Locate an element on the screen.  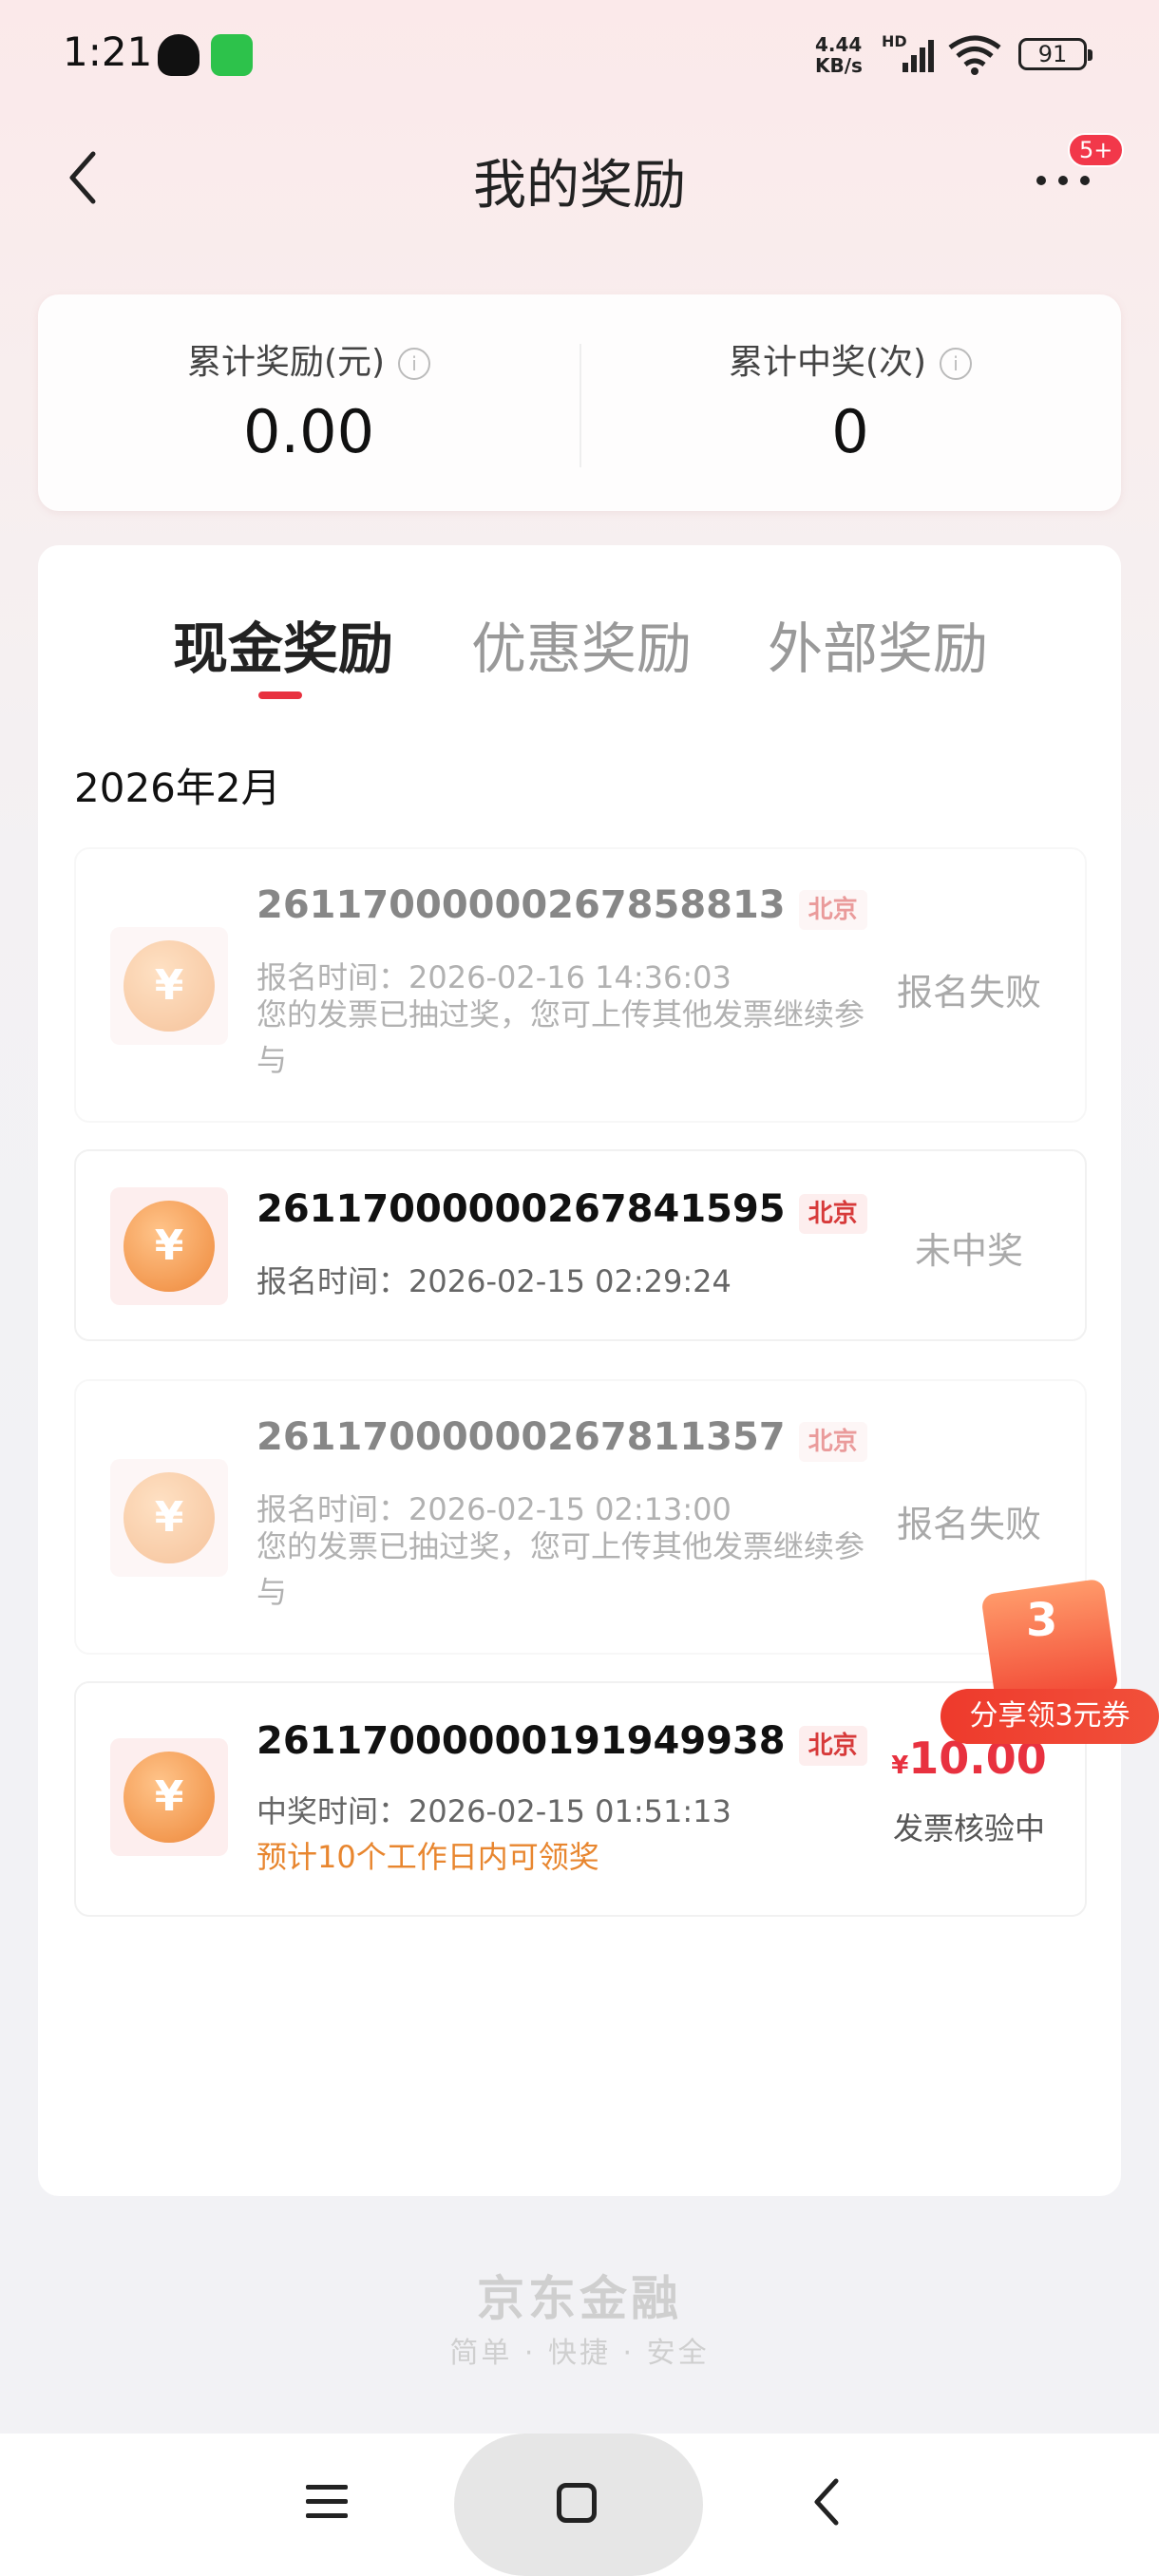
back-icon is located at coordinates (826, 2502).